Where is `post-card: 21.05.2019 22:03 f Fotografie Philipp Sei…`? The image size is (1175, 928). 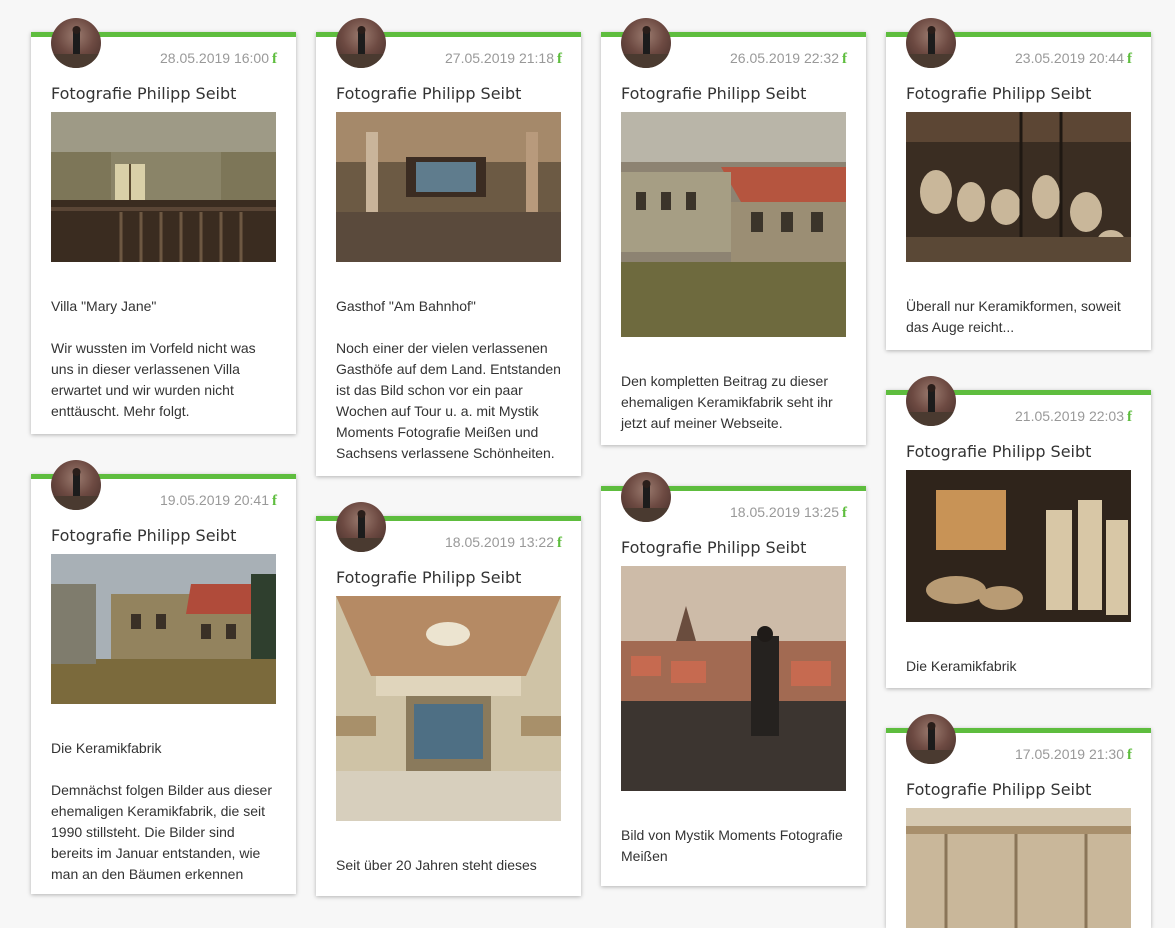 post-card: 21.05.2019 22:03 f Fotografie Philipp Sei… is located at coordinates (1018, 532).